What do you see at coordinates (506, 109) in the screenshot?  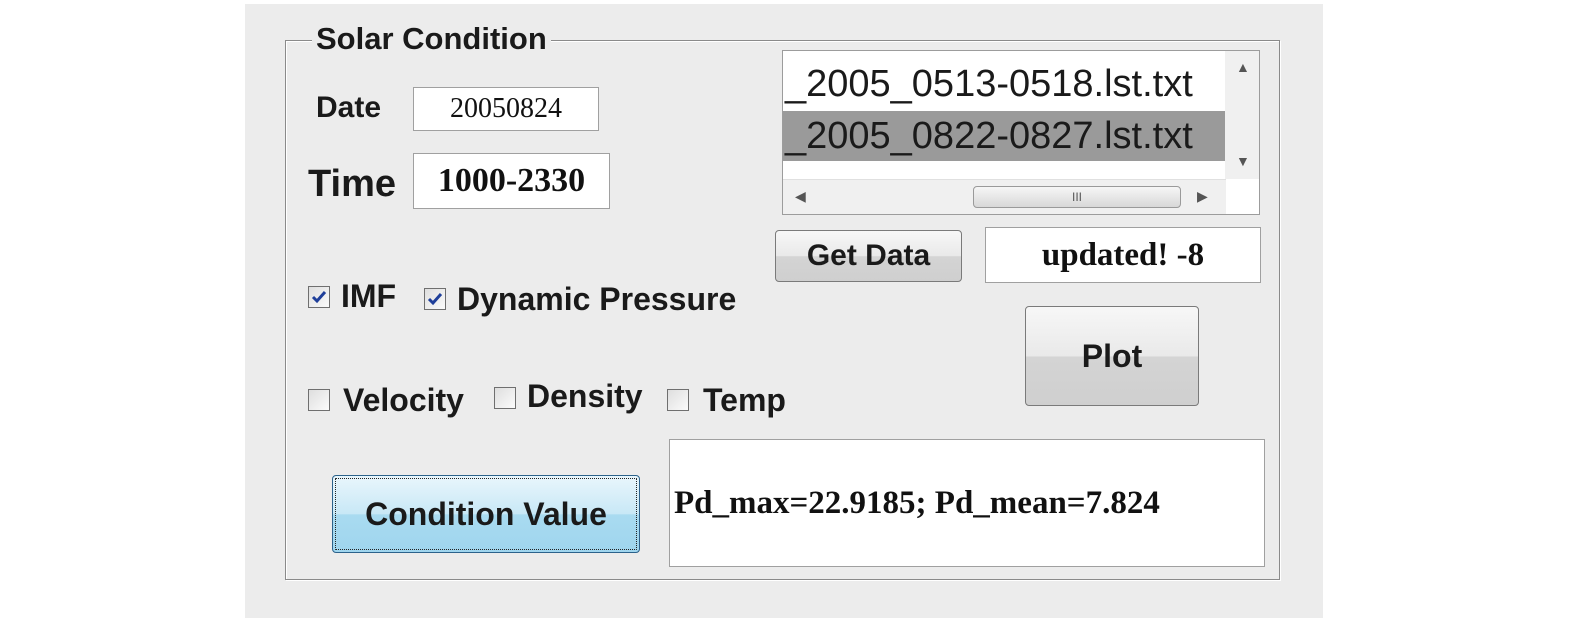 I see `date-field: 20050824` at bounding box center [506, 109].